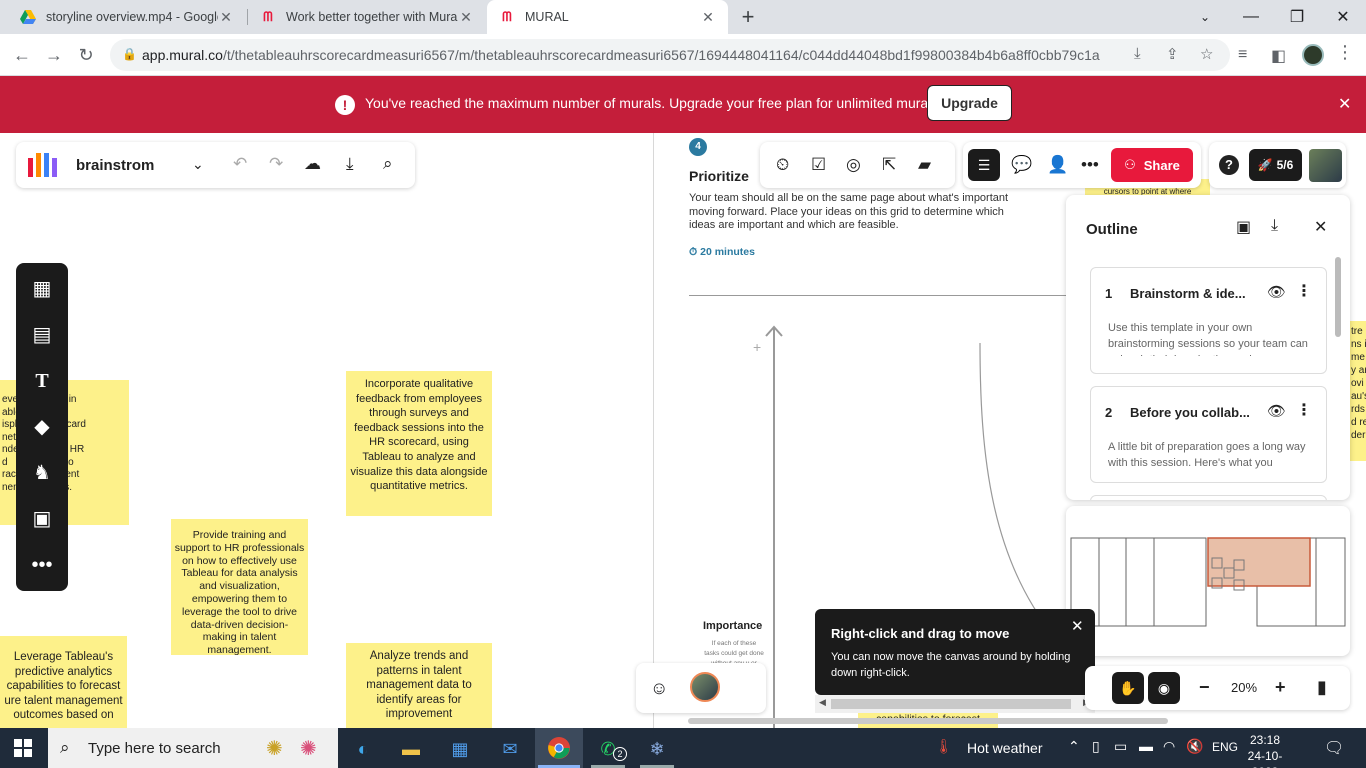 The image size is (1366, 768). I want to click on file-explorer-icon: ▬, so click(411, 749).